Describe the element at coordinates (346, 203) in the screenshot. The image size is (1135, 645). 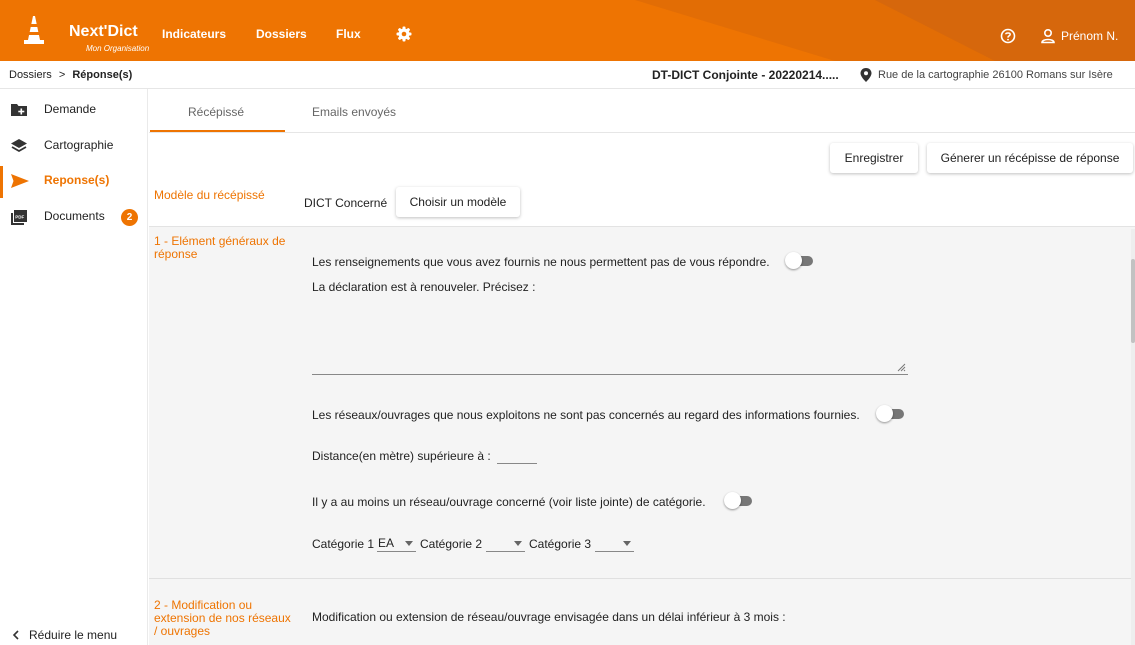
I see `current-model: DICT Concerné` at that location.